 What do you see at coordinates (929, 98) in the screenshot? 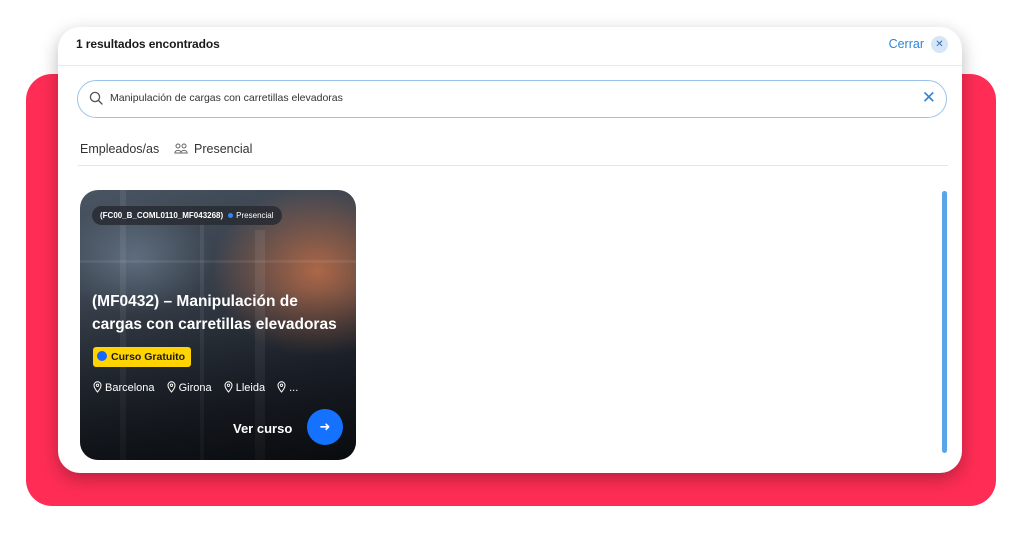
I see `clear-search-icon: ✕` at bounding box center [929, 98].